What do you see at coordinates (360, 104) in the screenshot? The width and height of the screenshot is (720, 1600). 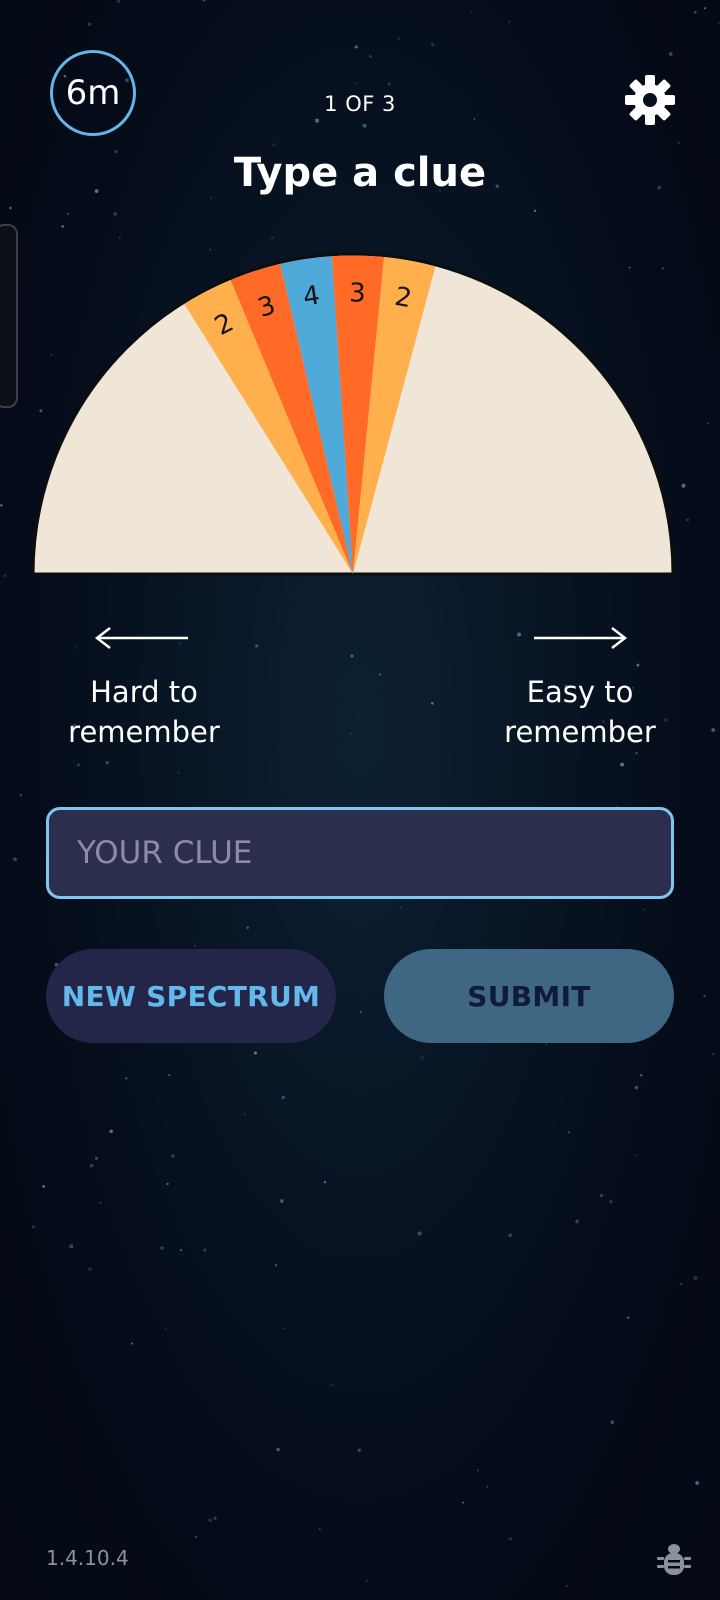 I see `round-progress: 1 OF 3` at bounding box center [360, 104].